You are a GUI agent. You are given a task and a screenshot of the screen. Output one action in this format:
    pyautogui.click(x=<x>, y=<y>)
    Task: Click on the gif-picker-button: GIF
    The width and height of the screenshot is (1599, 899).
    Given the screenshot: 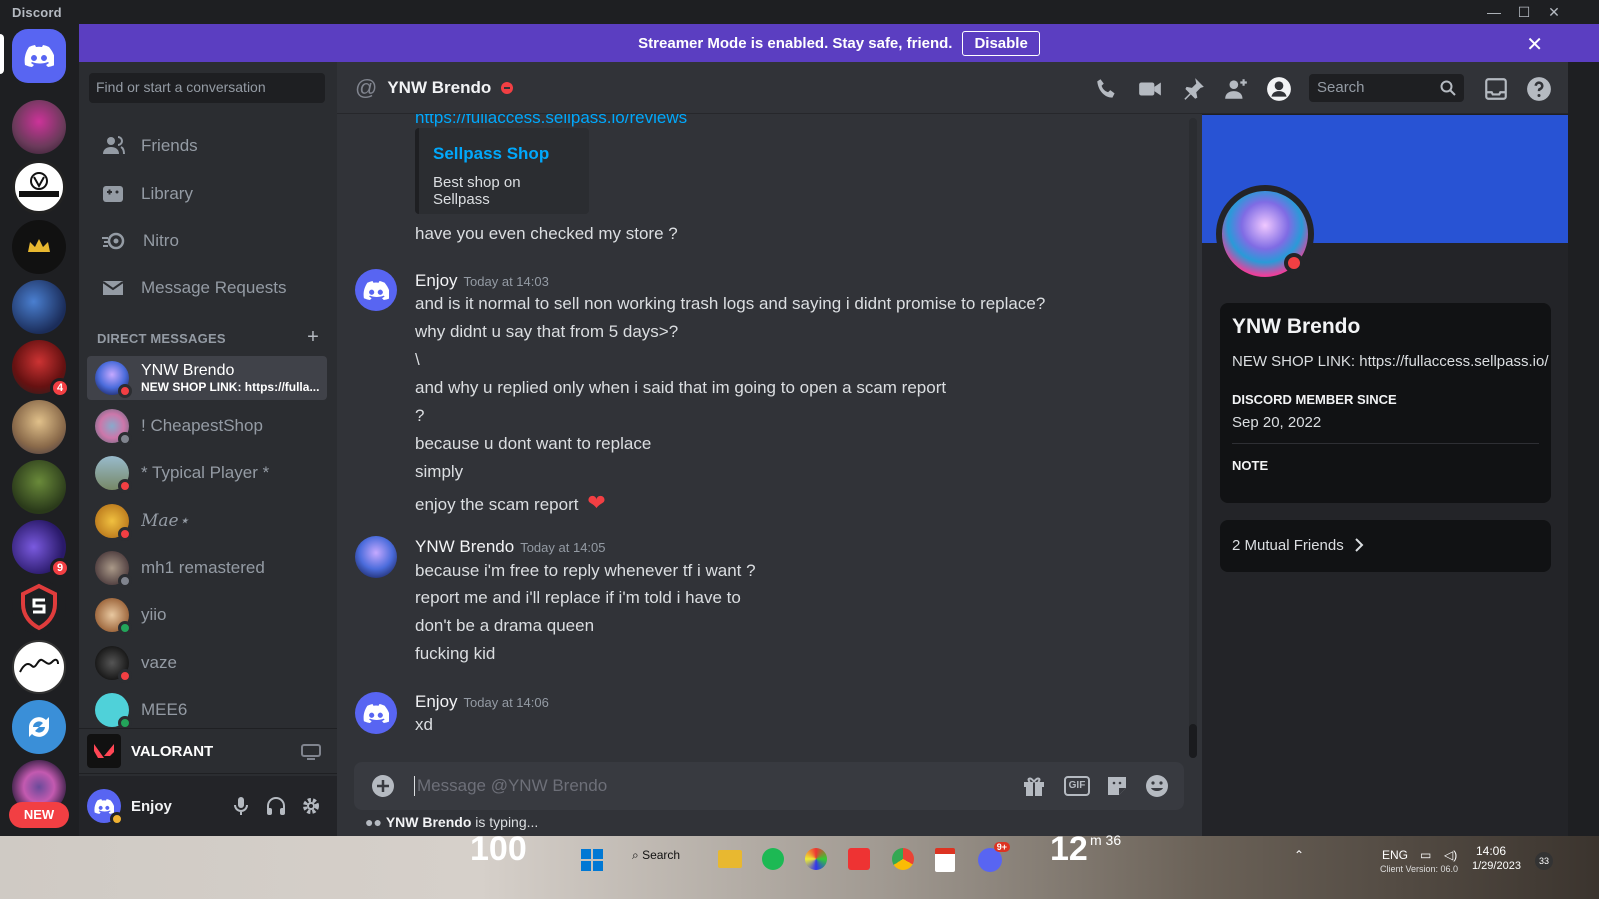 What is the action you would take?
    pyautogui.click(x=1077, y=786)
    